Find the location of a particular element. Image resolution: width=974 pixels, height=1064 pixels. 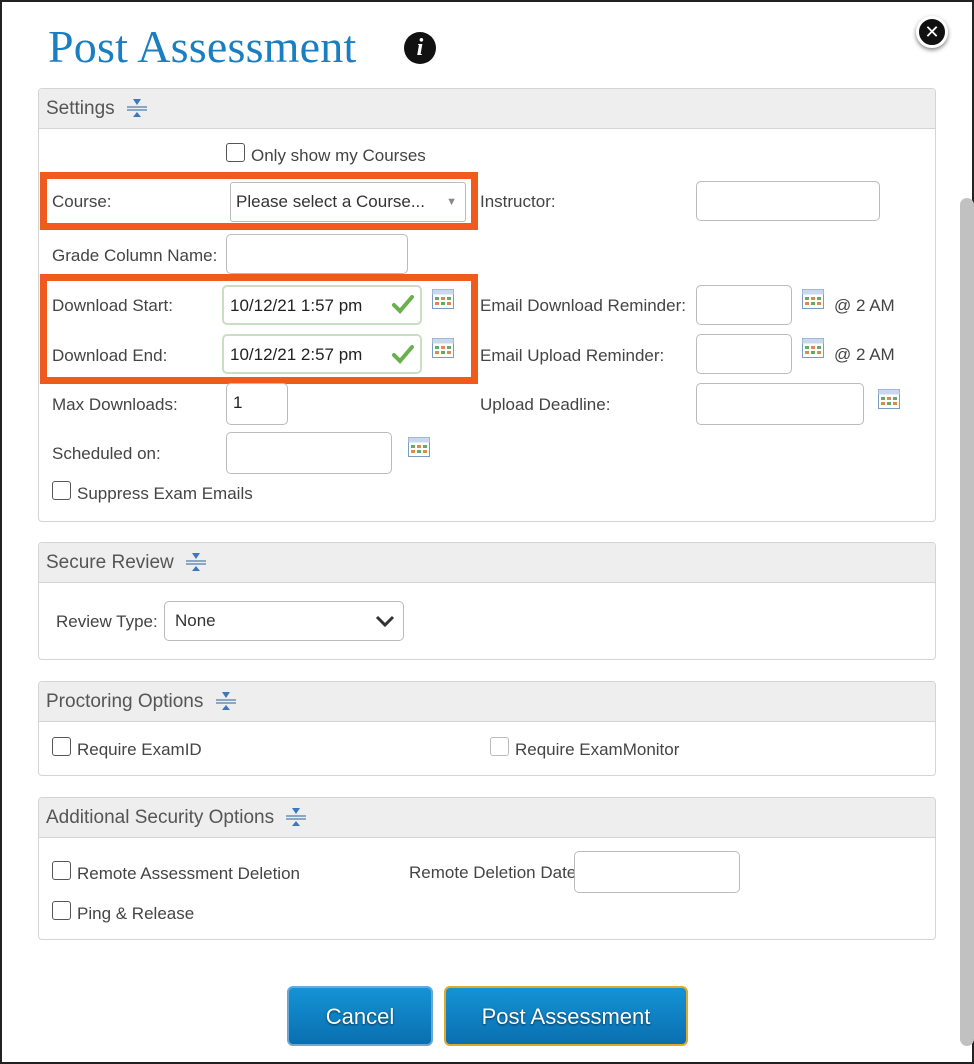

email-upload-time: @ 2 AM is located at coordinates (864, 354).